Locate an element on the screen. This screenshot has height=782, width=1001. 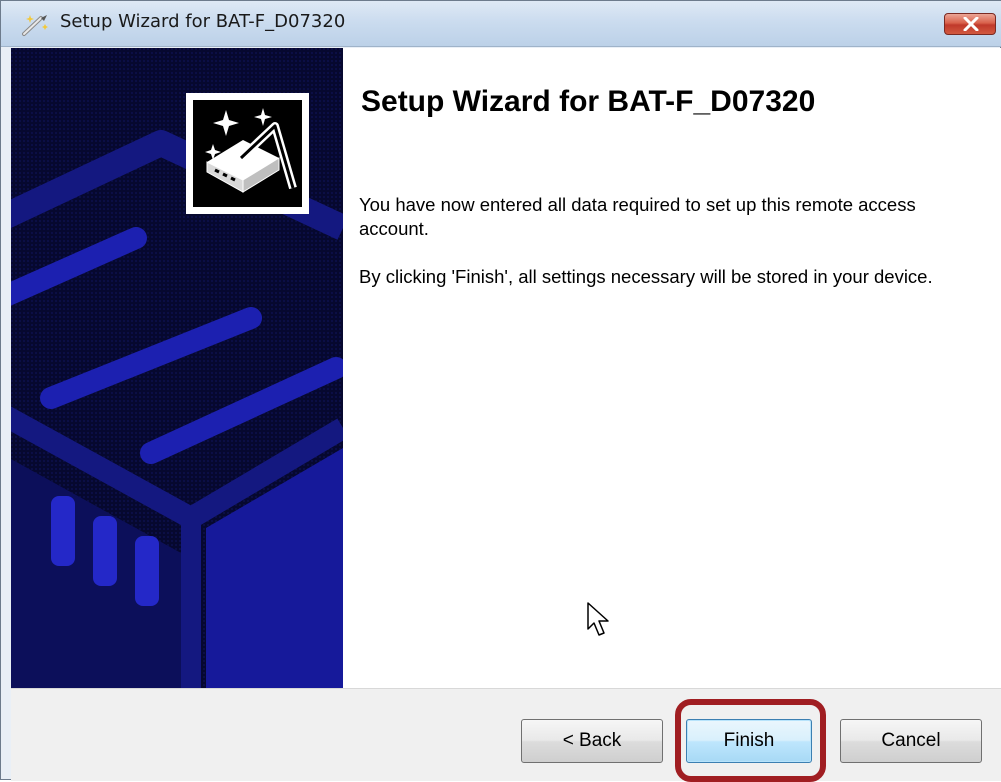
cancel-button: Cancel is located at coordinates (911, 741).